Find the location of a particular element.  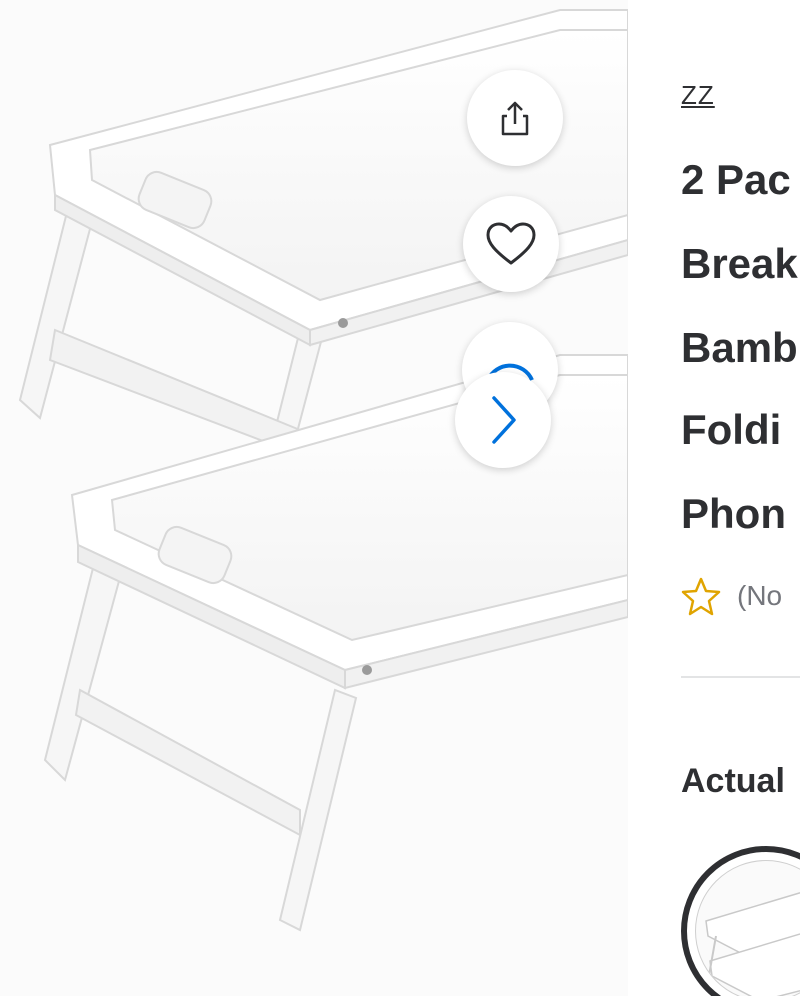

rating-text: (No is located at coordinates (760, 595).